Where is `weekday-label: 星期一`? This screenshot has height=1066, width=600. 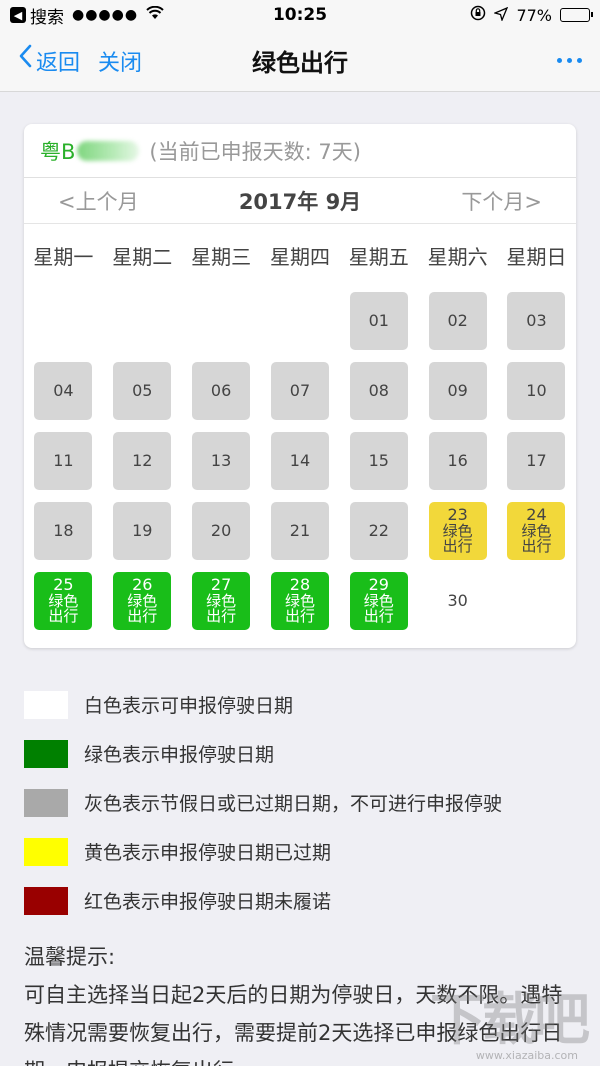 weekday-label: 星期一 is located at coordinates (63, 256).